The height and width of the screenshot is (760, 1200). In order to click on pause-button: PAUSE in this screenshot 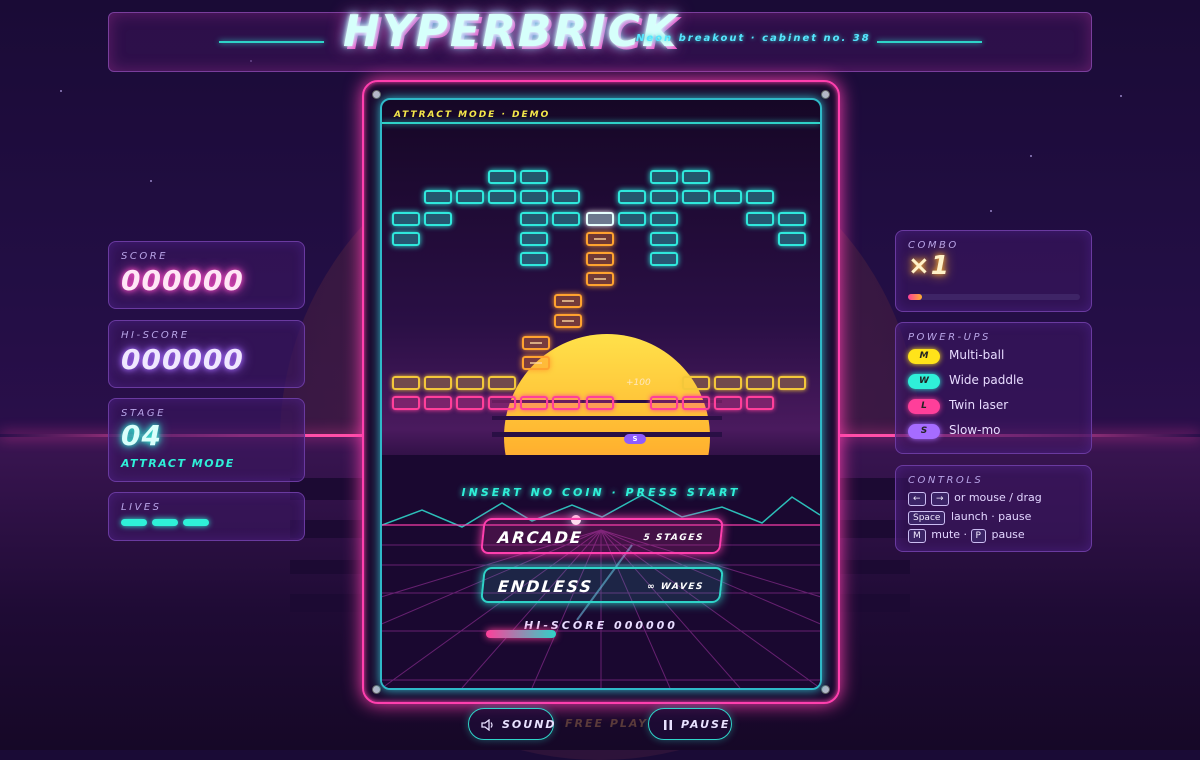, I will do `click(690, 724)`.